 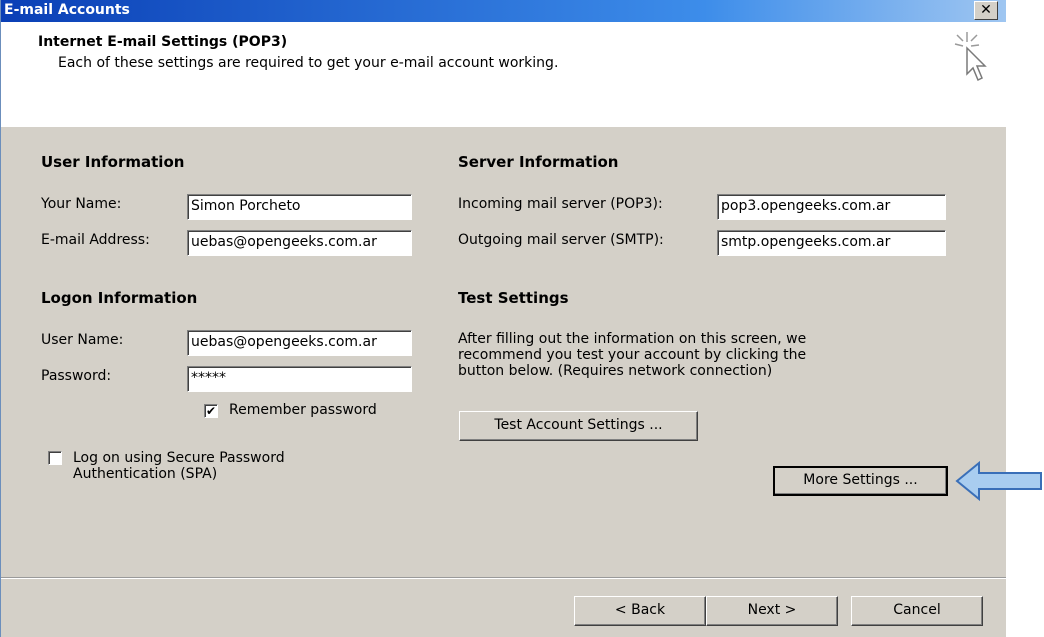 What do you see at coordinates (299, 343) in the screenshot?
I see `user-name-input: uebas@opengeeks.com.ar` at bounding box center [299, 343].